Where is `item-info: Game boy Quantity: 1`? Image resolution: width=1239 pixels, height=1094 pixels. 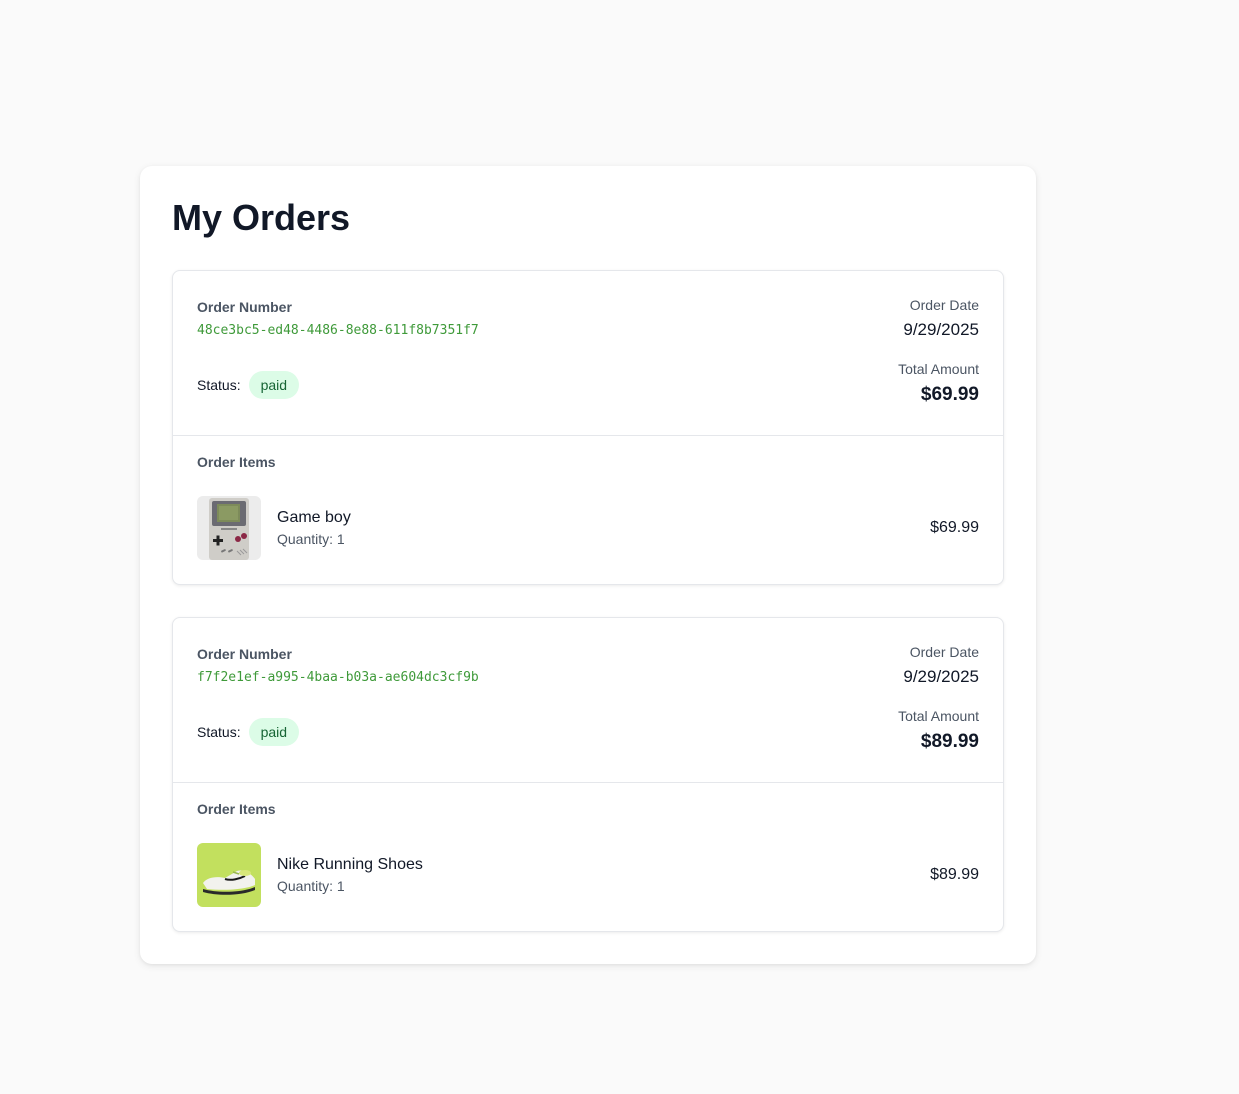 item-info: Game boy Quantity: 1 is located at coordinates (603, 528).